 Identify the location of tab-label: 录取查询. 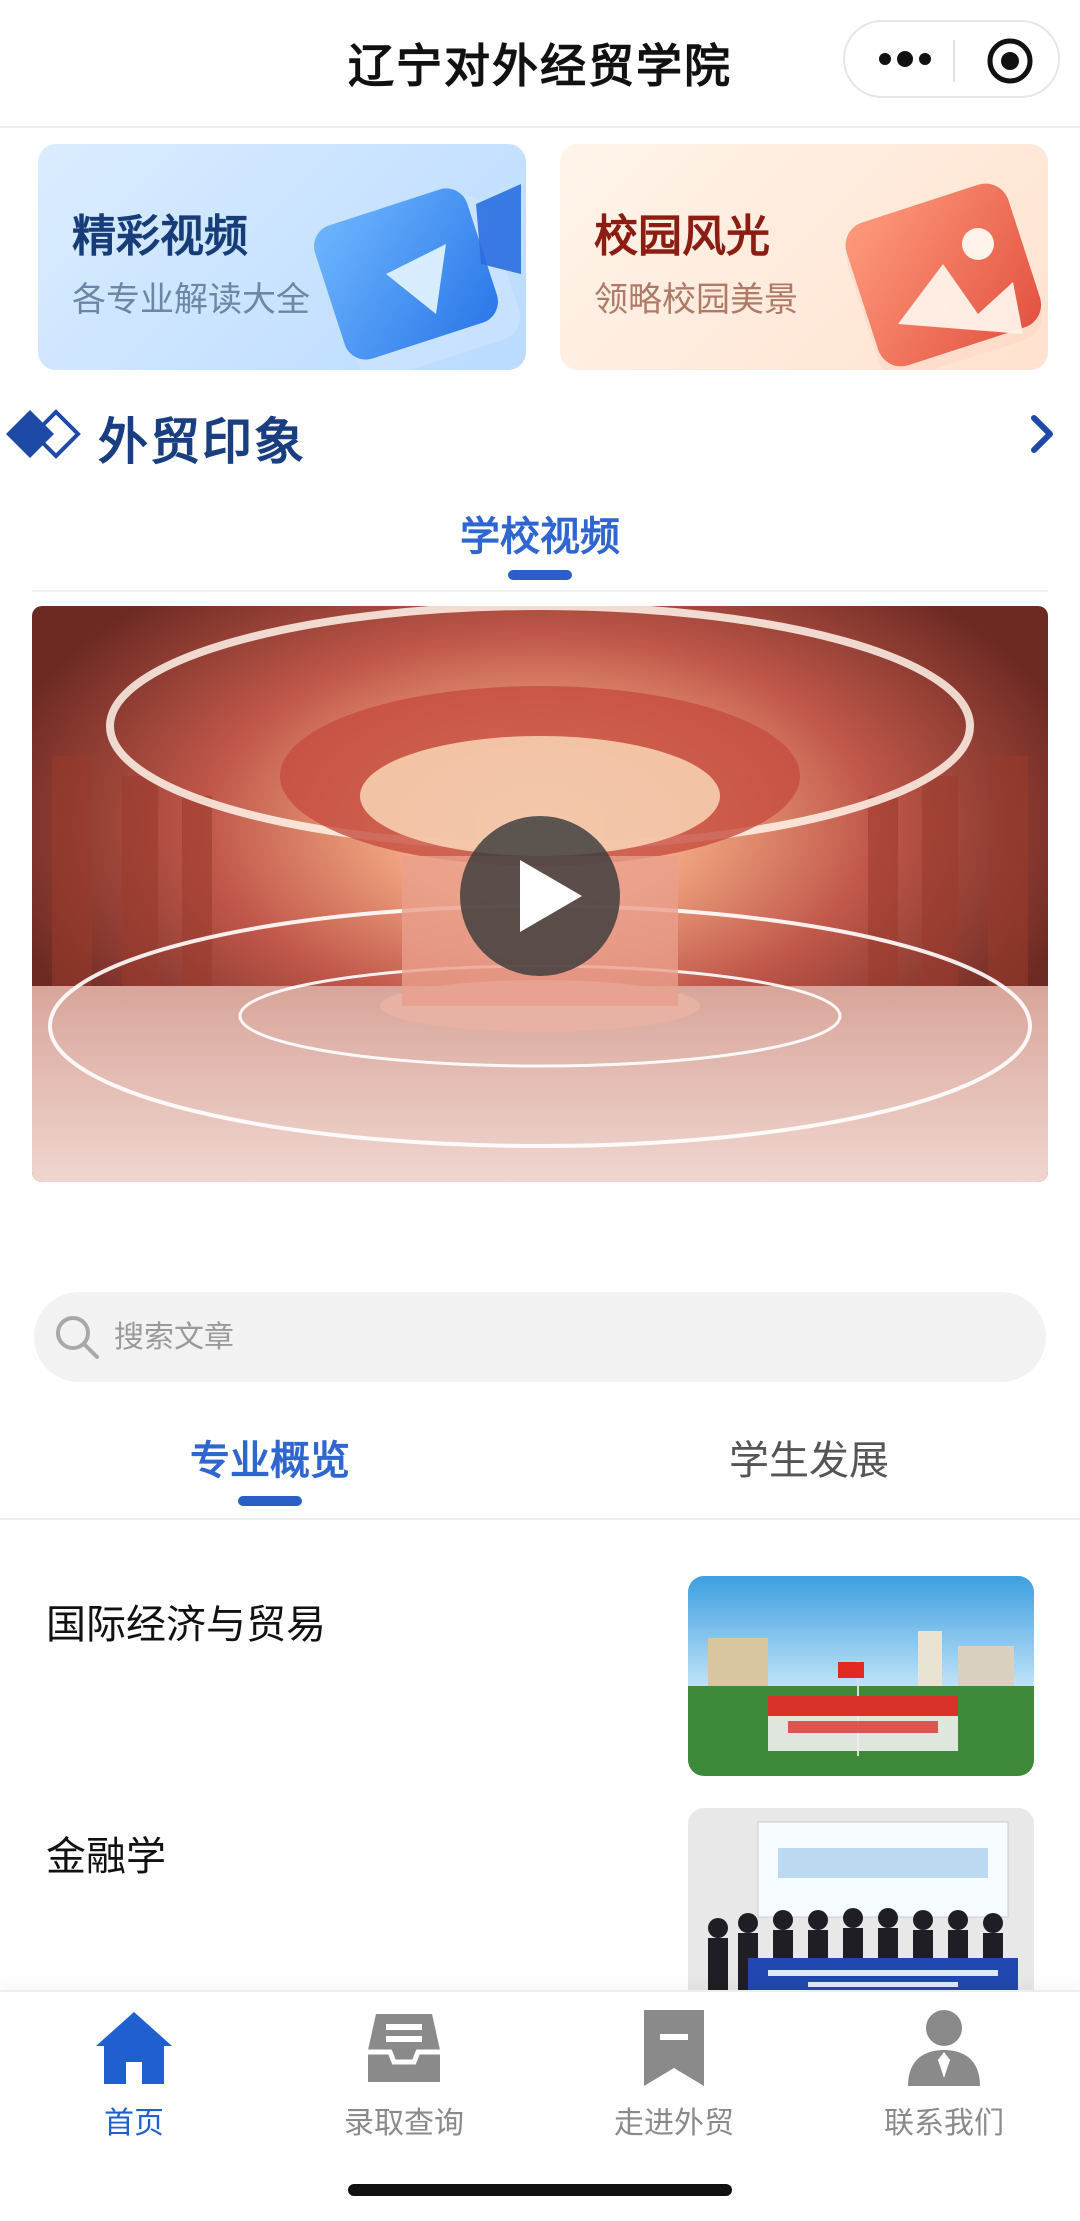
(404, 2123).